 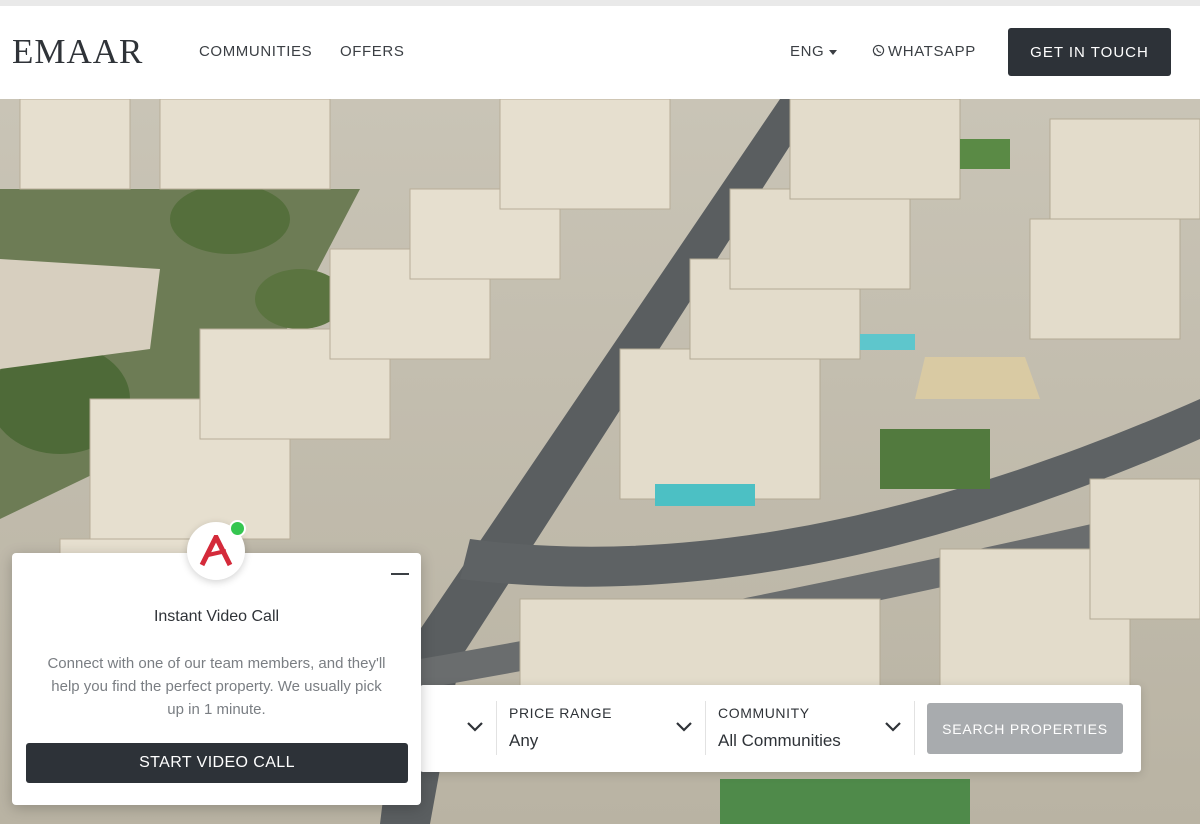 I want to click on whatsapp-icon, so click(x=878, y=50).